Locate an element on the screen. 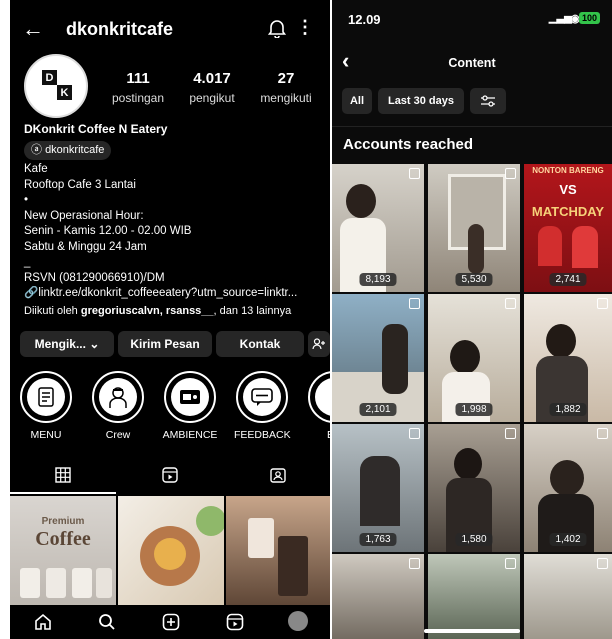 The image size is (612, 639). followed-by-names: gregoriuscalvn, rsanss__ is located at coordinates (147, 310).